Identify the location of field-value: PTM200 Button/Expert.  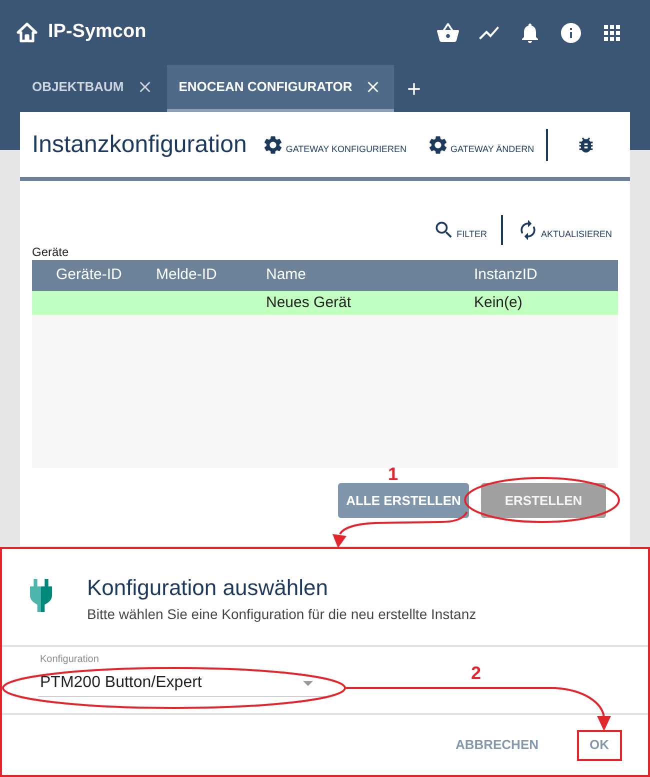
(121, 683).